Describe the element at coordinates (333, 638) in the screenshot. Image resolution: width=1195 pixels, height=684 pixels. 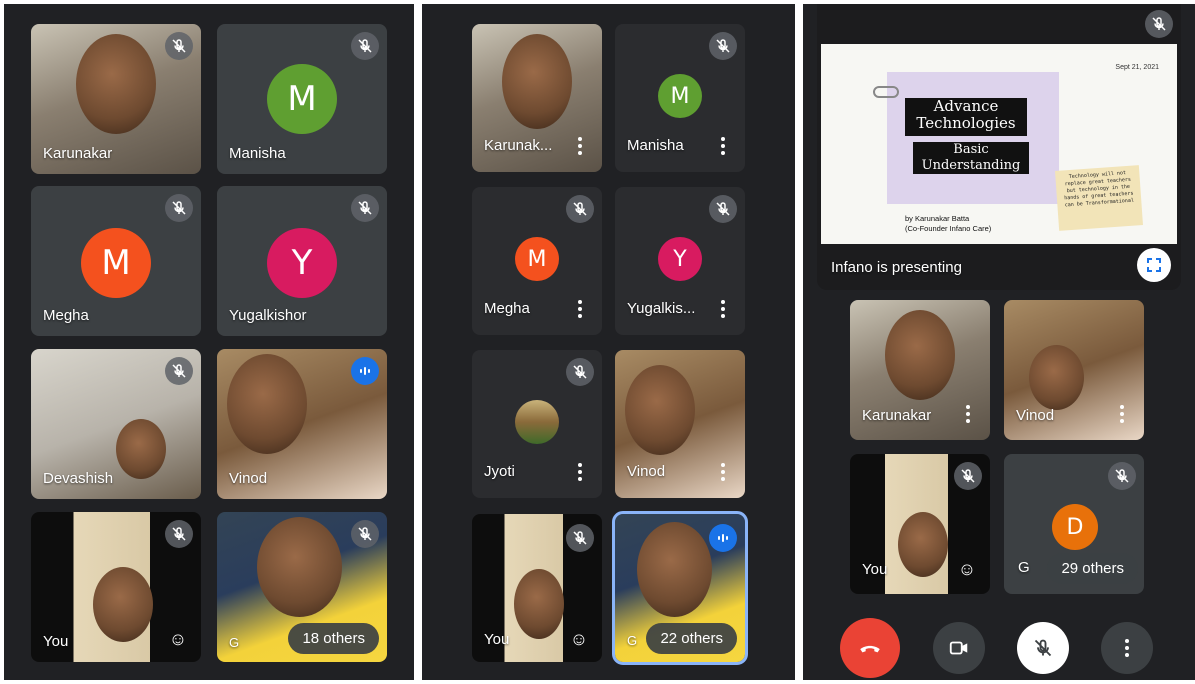
I see `others-count-badge: 18 others` at that location.